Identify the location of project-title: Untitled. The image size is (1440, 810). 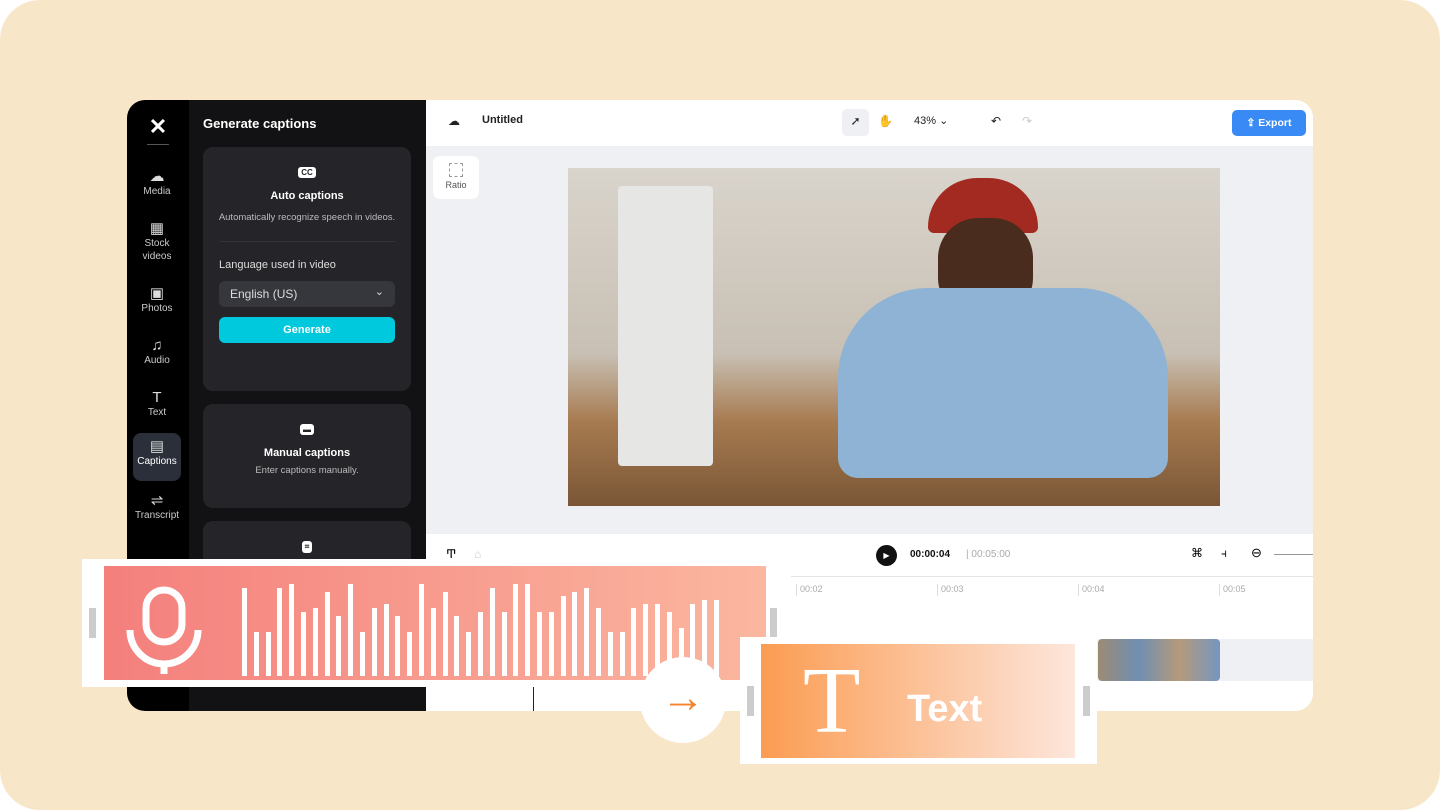
(502, 120).